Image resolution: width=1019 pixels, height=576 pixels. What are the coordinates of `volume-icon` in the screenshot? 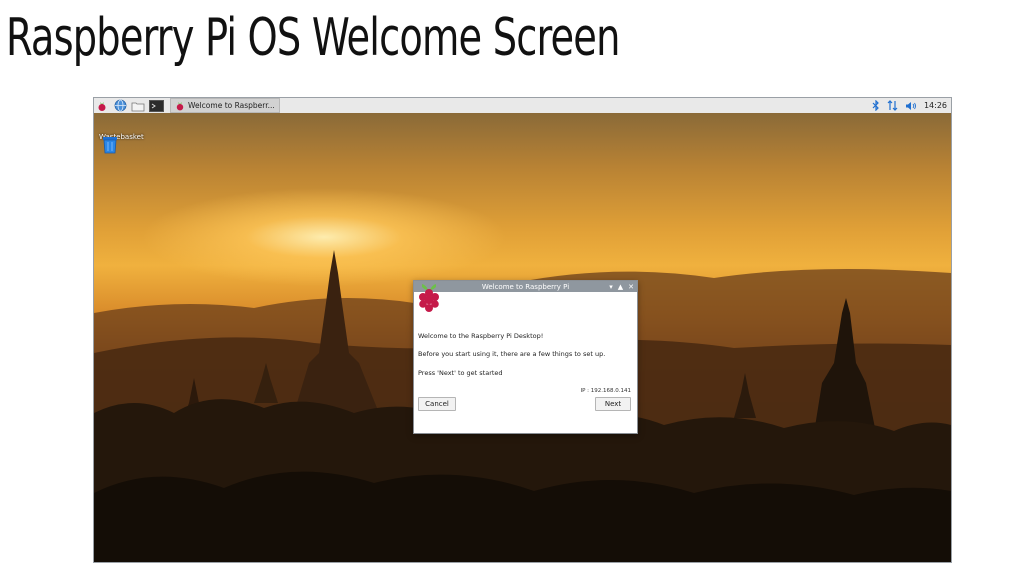 It's located at (911, 106).